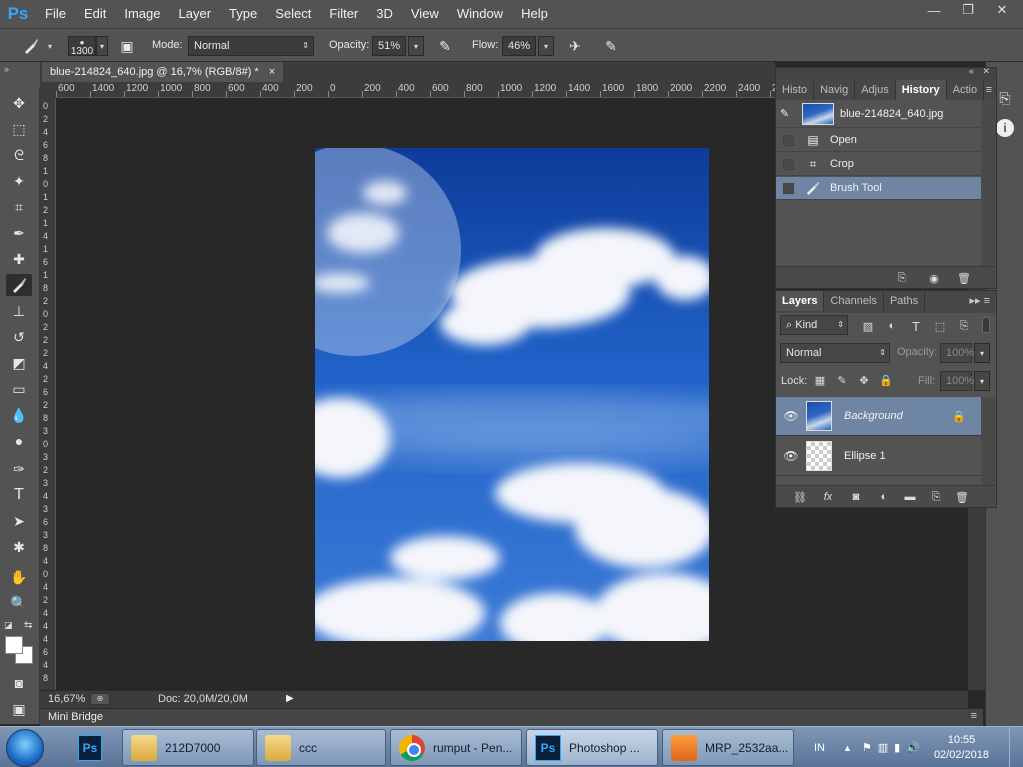 This screenshot has width=1023, height=767. Describe the element at coordinates (19, 495) in the screenshot. I see `type-tool-icon: T` at that location.